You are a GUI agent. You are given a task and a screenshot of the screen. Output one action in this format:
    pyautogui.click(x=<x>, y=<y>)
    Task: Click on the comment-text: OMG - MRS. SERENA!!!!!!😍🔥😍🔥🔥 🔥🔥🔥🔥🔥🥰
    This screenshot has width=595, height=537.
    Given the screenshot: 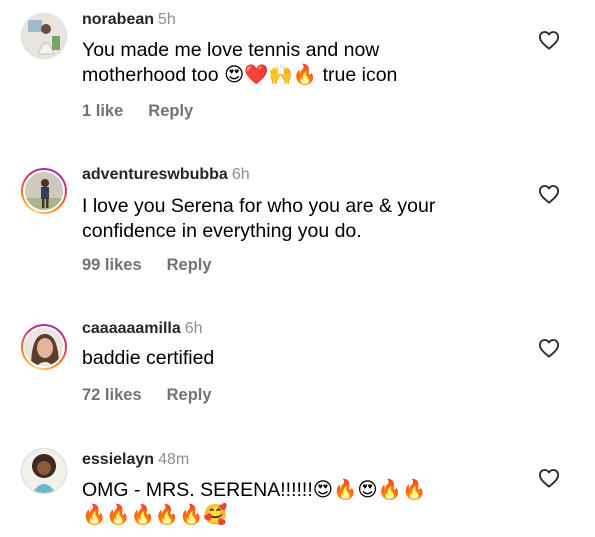 What is the action you would take?
    pyautogui.click(x=302, y=503)
    